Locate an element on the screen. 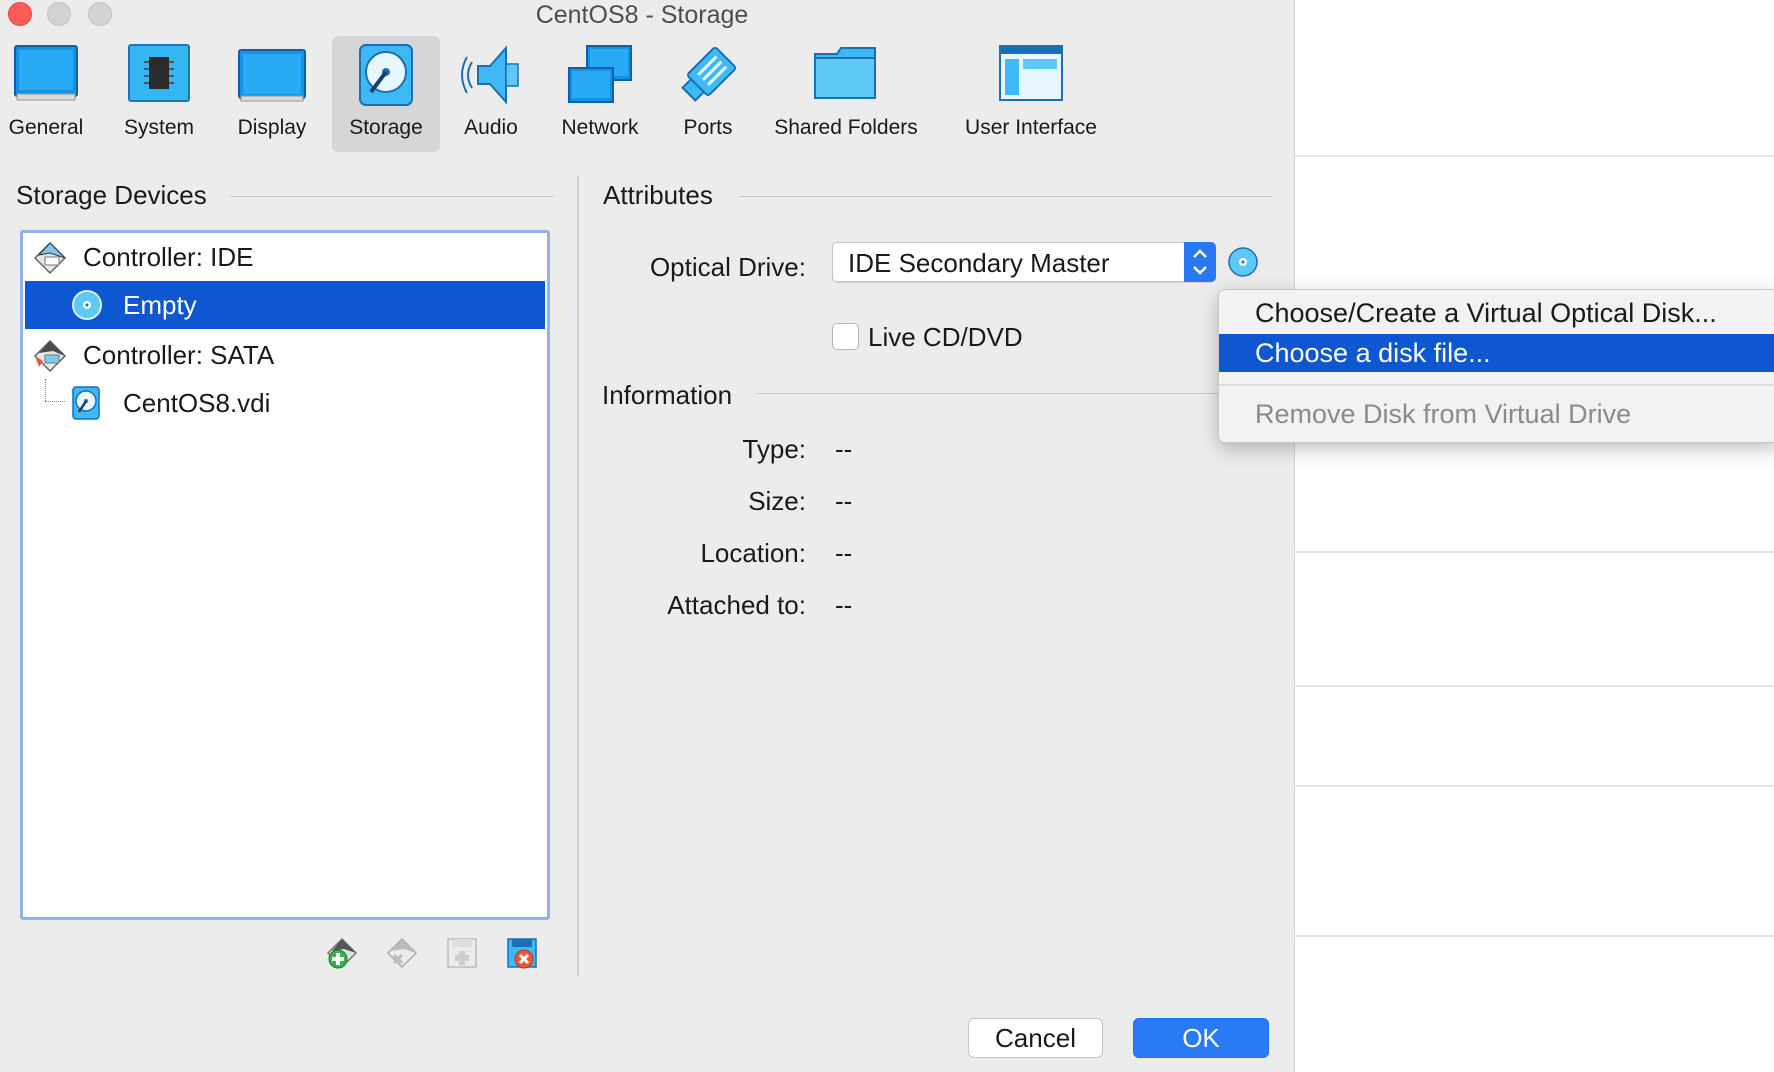 The image size is (1774, 1072). tree-item-controller-ide: Controller: IDE is located at coordinates (285, 257).